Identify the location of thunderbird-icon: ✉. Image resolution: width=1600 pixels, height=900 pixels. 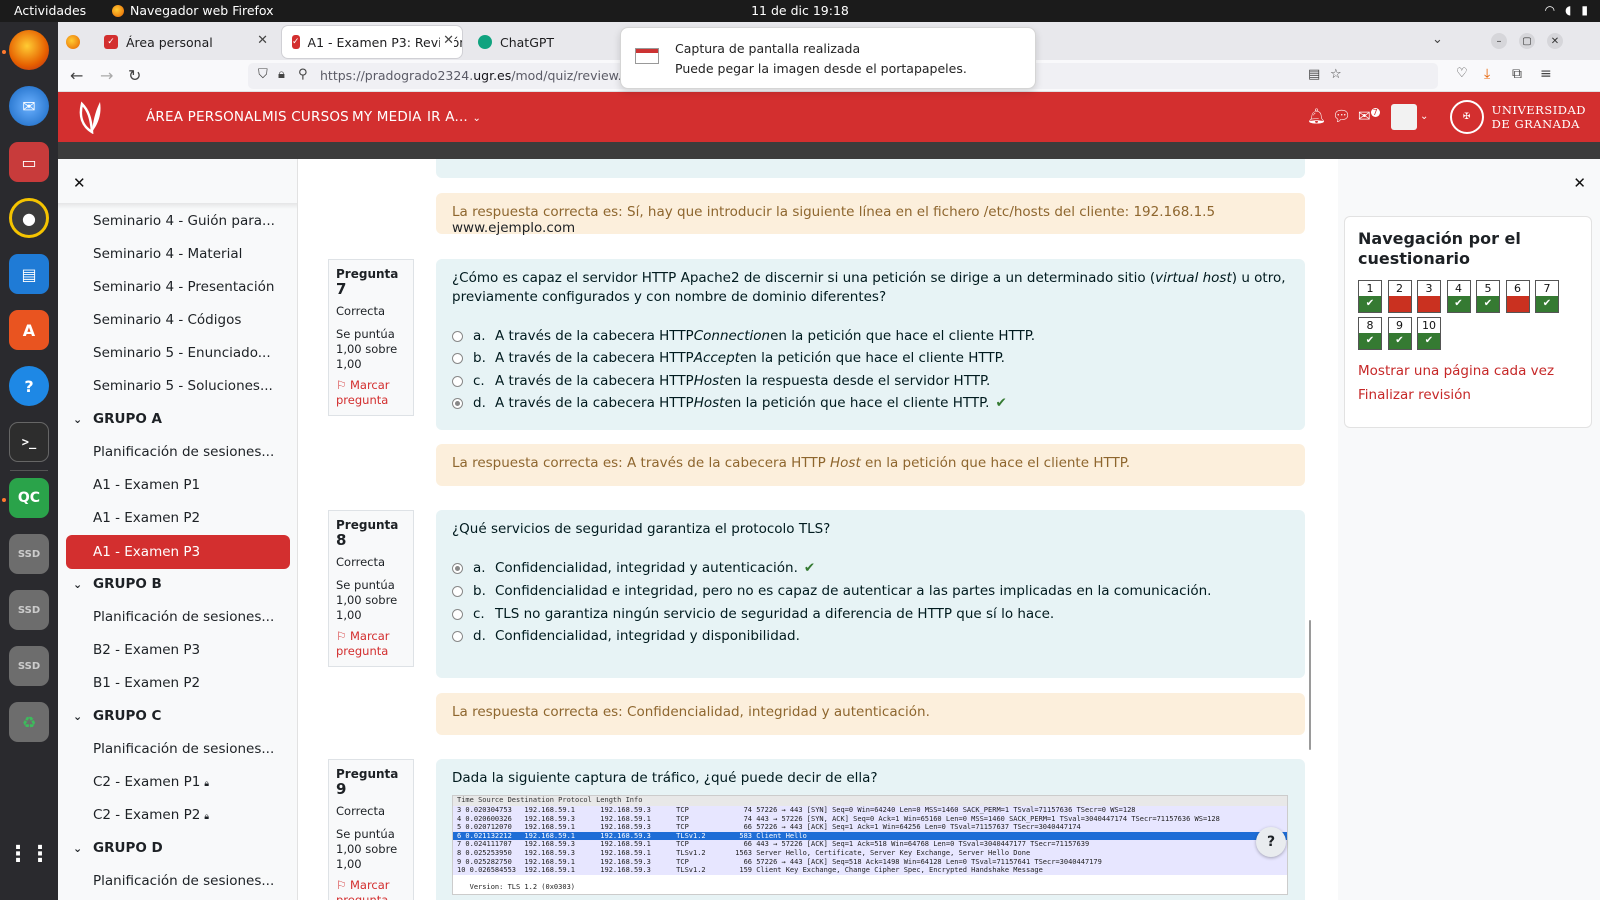
(29, 106).